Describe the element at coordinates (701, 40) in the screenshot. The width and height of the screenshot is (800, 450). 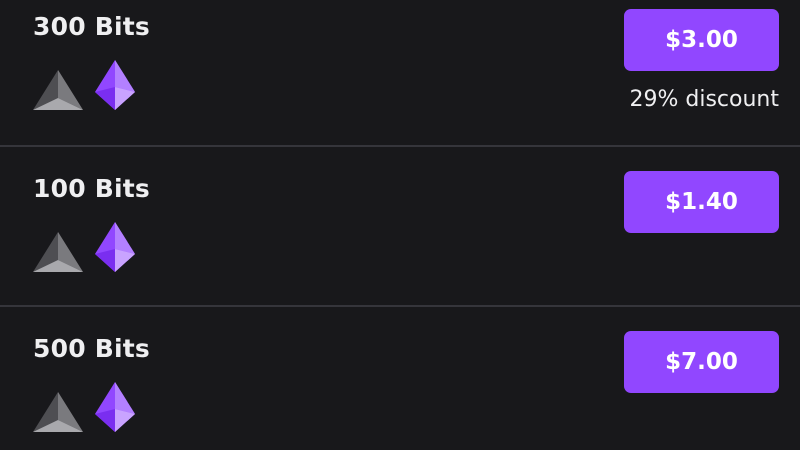
I see `buy-bits-button: $3.00` at that location.